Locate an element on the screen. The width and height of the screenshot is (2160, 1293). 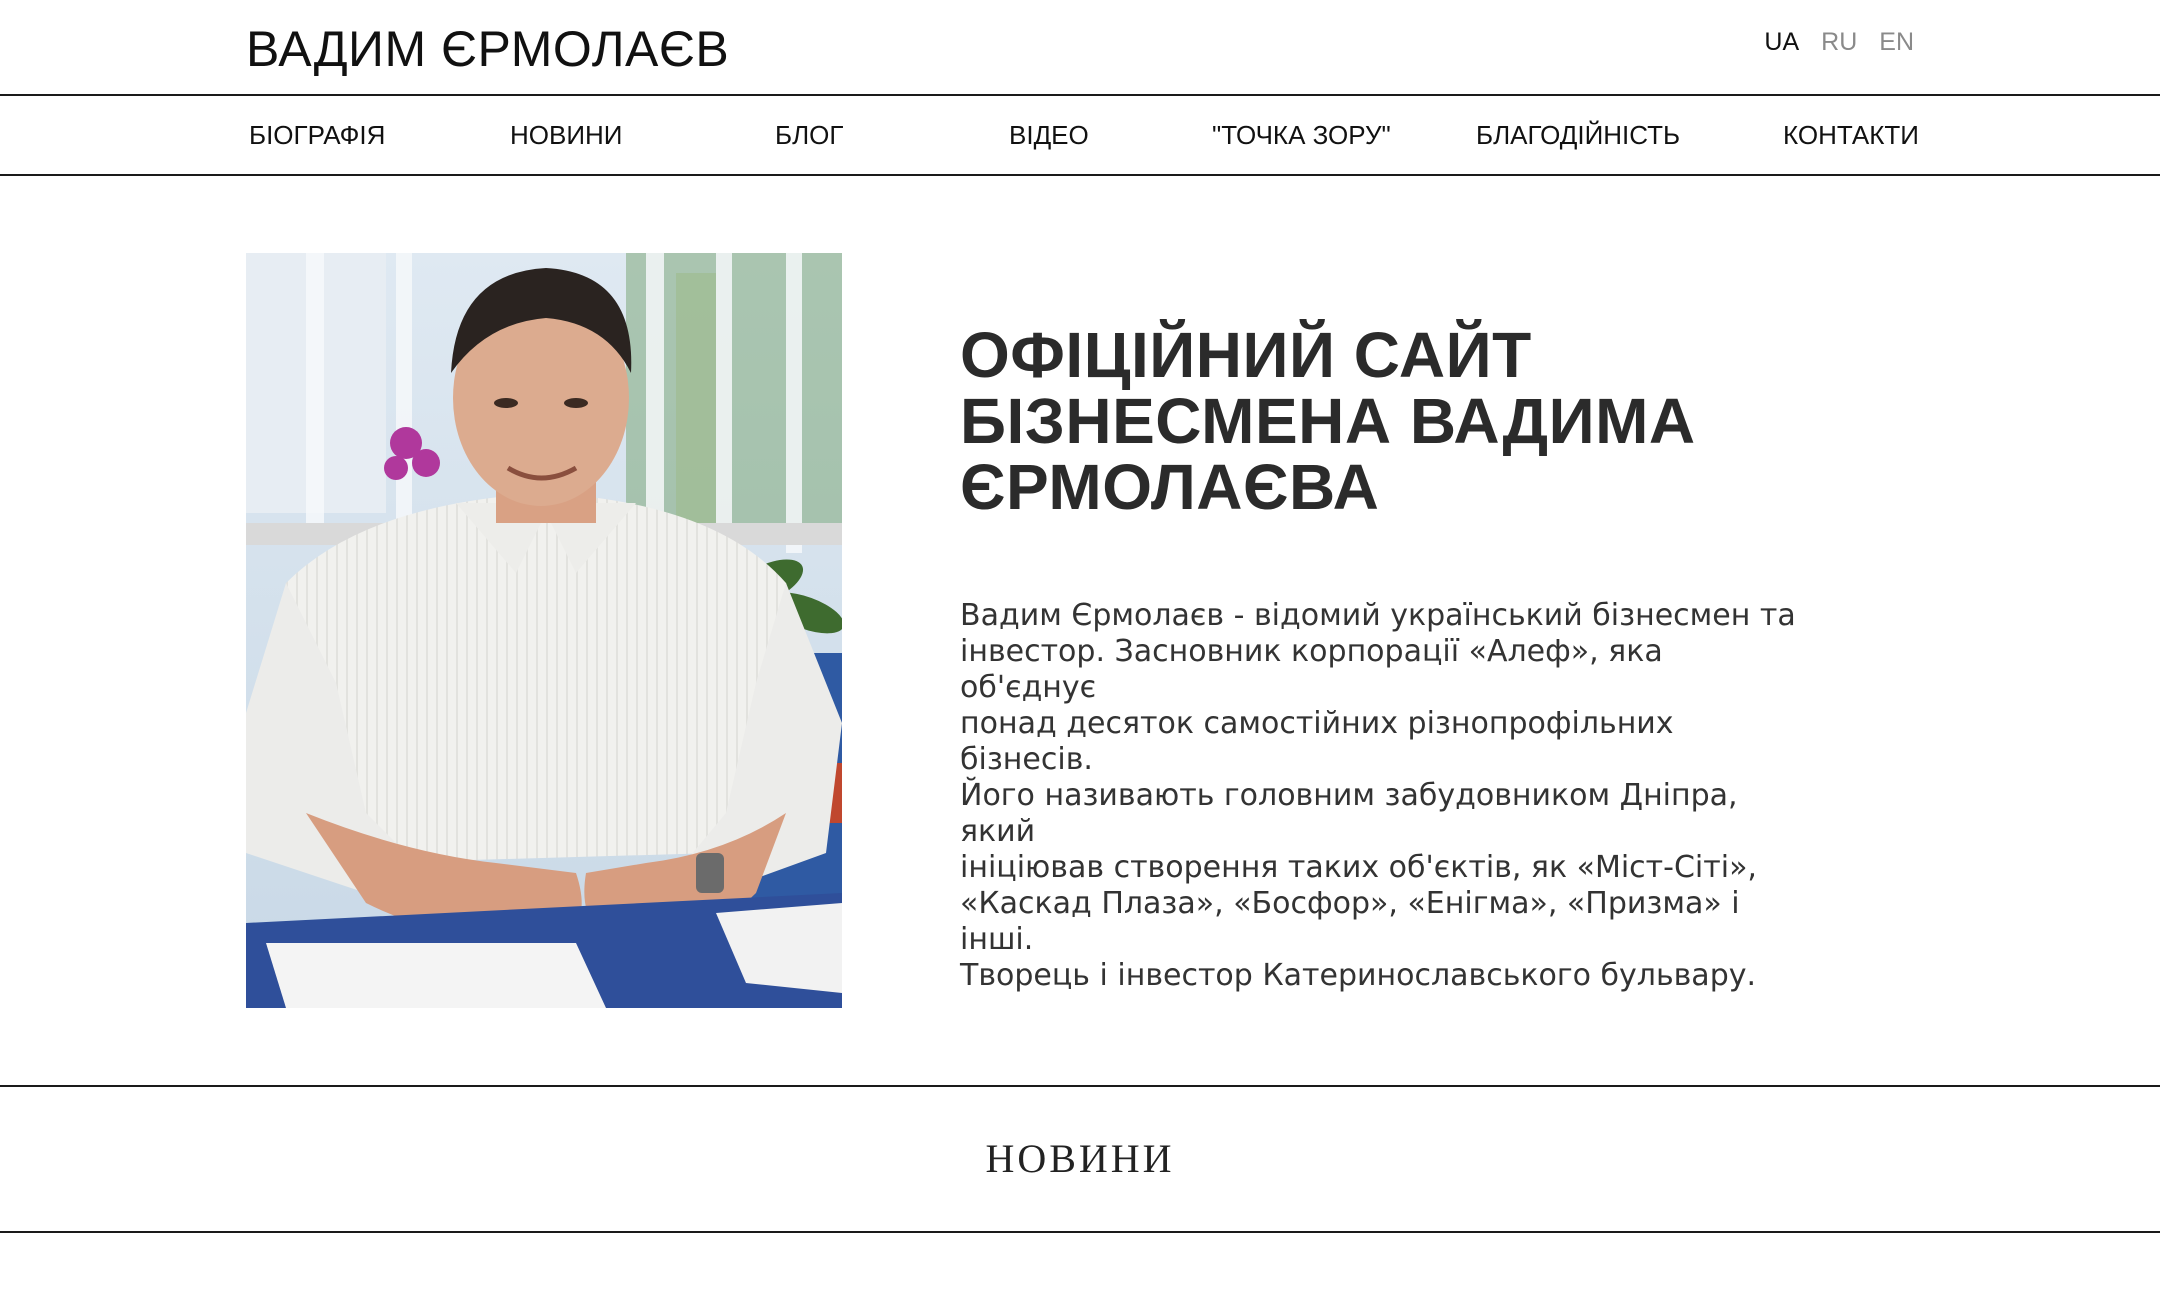
nav-item-point-of-view: "ТОЧКА ЗОРУ" is located at coordinates (1301, 135).